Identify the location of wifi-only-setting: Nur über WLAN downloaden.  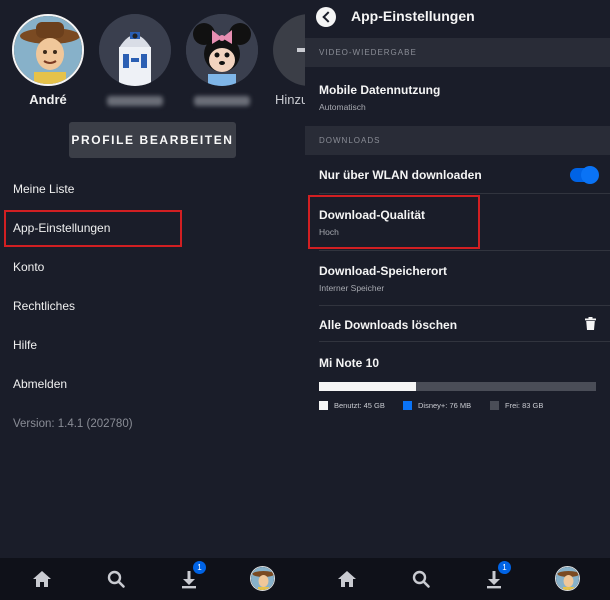
(457, 175).